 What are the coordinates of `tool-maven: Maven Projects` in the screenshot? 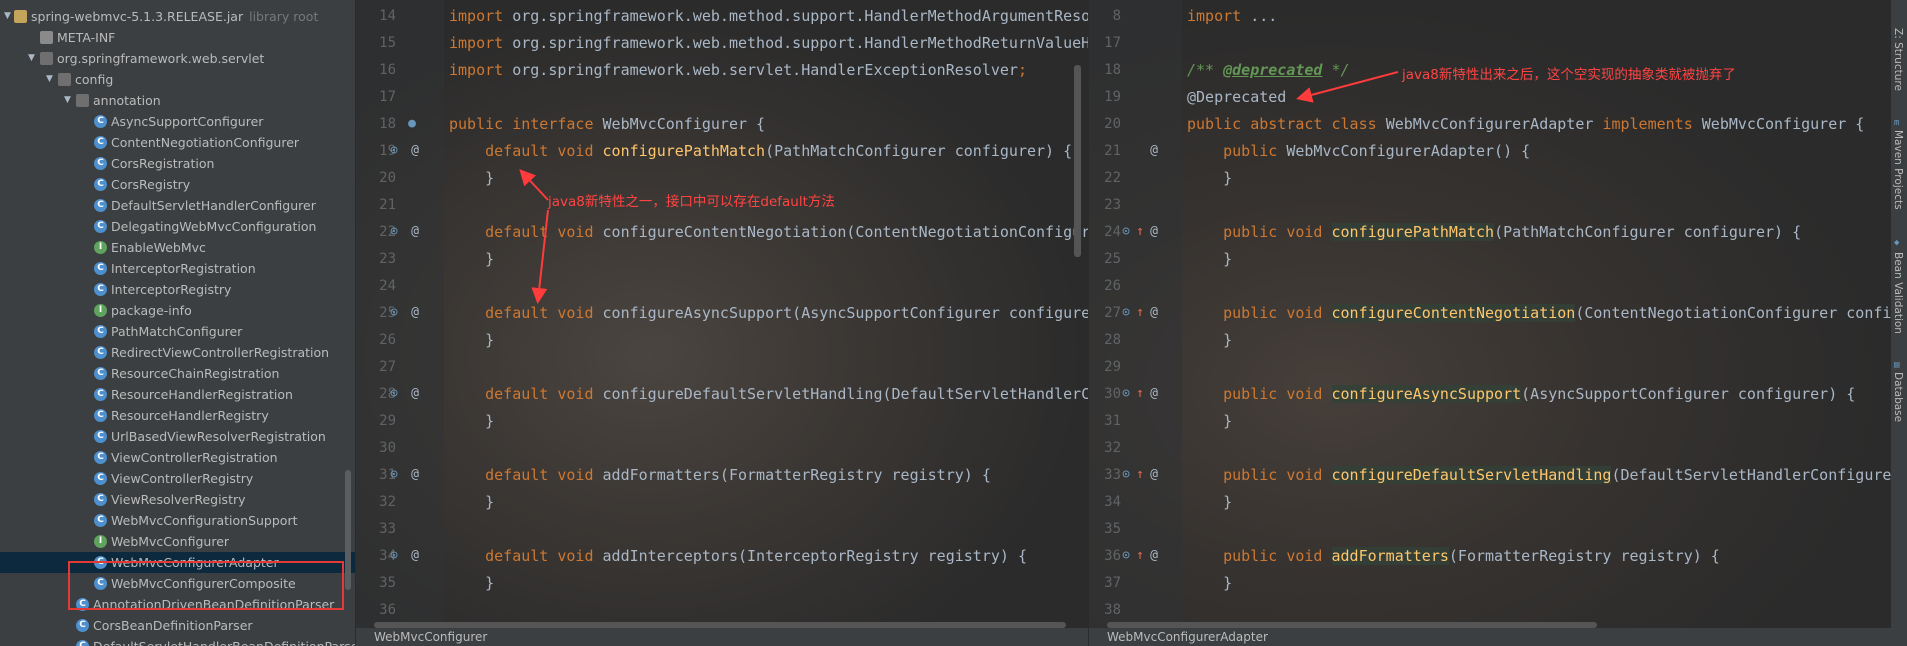 It's located at (1898, 170).